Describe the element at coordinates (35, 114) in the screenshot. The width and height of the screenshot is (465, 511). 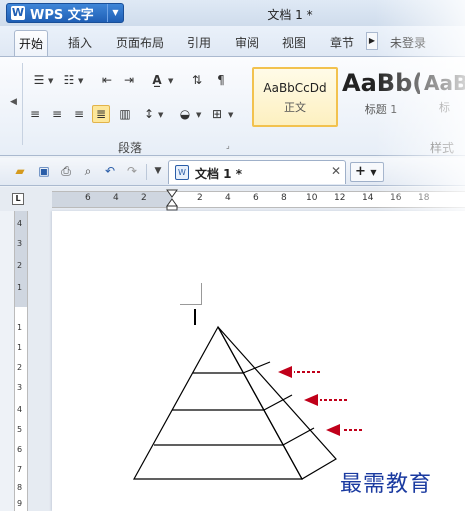
I see `align-left-icon: ≡` at that location.